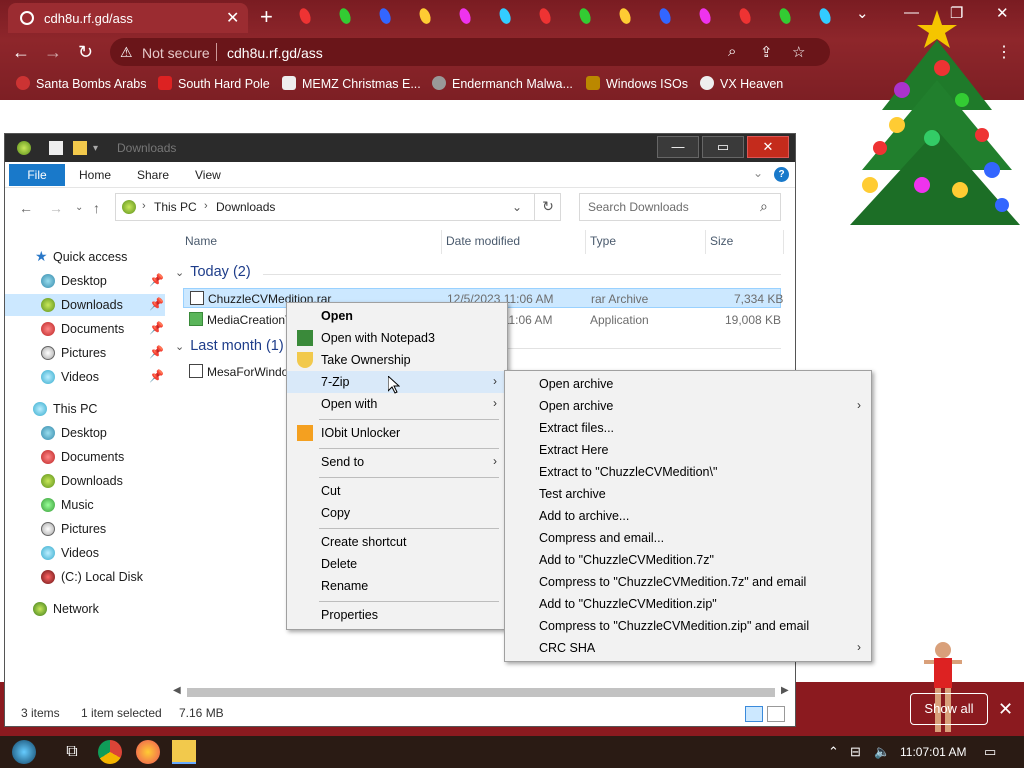 The height and width of the screenshot is (768, 1024). Describe the element at coordinates (470, 52) in the screenshot. I see `omnibox: ⚠ Not secure cdh8u.rf.gd/ass ⌕ ⇪ ☆` at that location.